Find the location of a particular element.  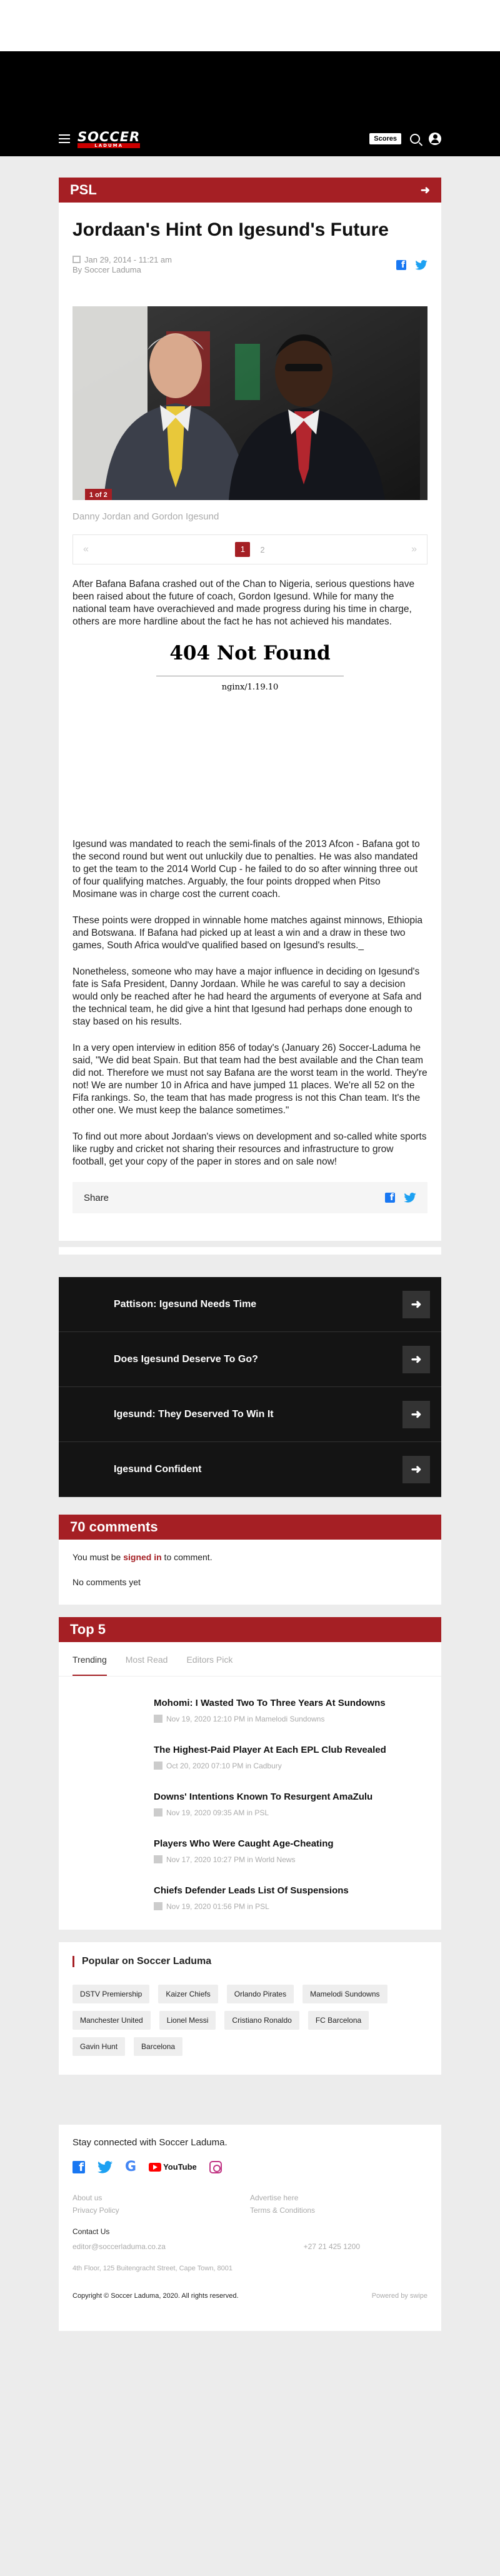

popular-tag: Manchester United is located at coordinates (111, 2020).